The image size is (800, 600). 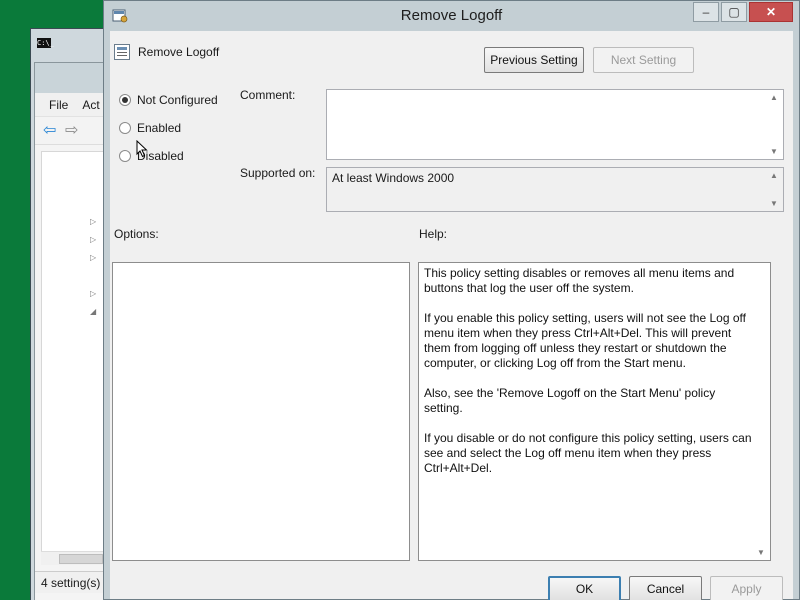 I want to click on next-setting-button: Next Setting, so click(x=643, y=60).